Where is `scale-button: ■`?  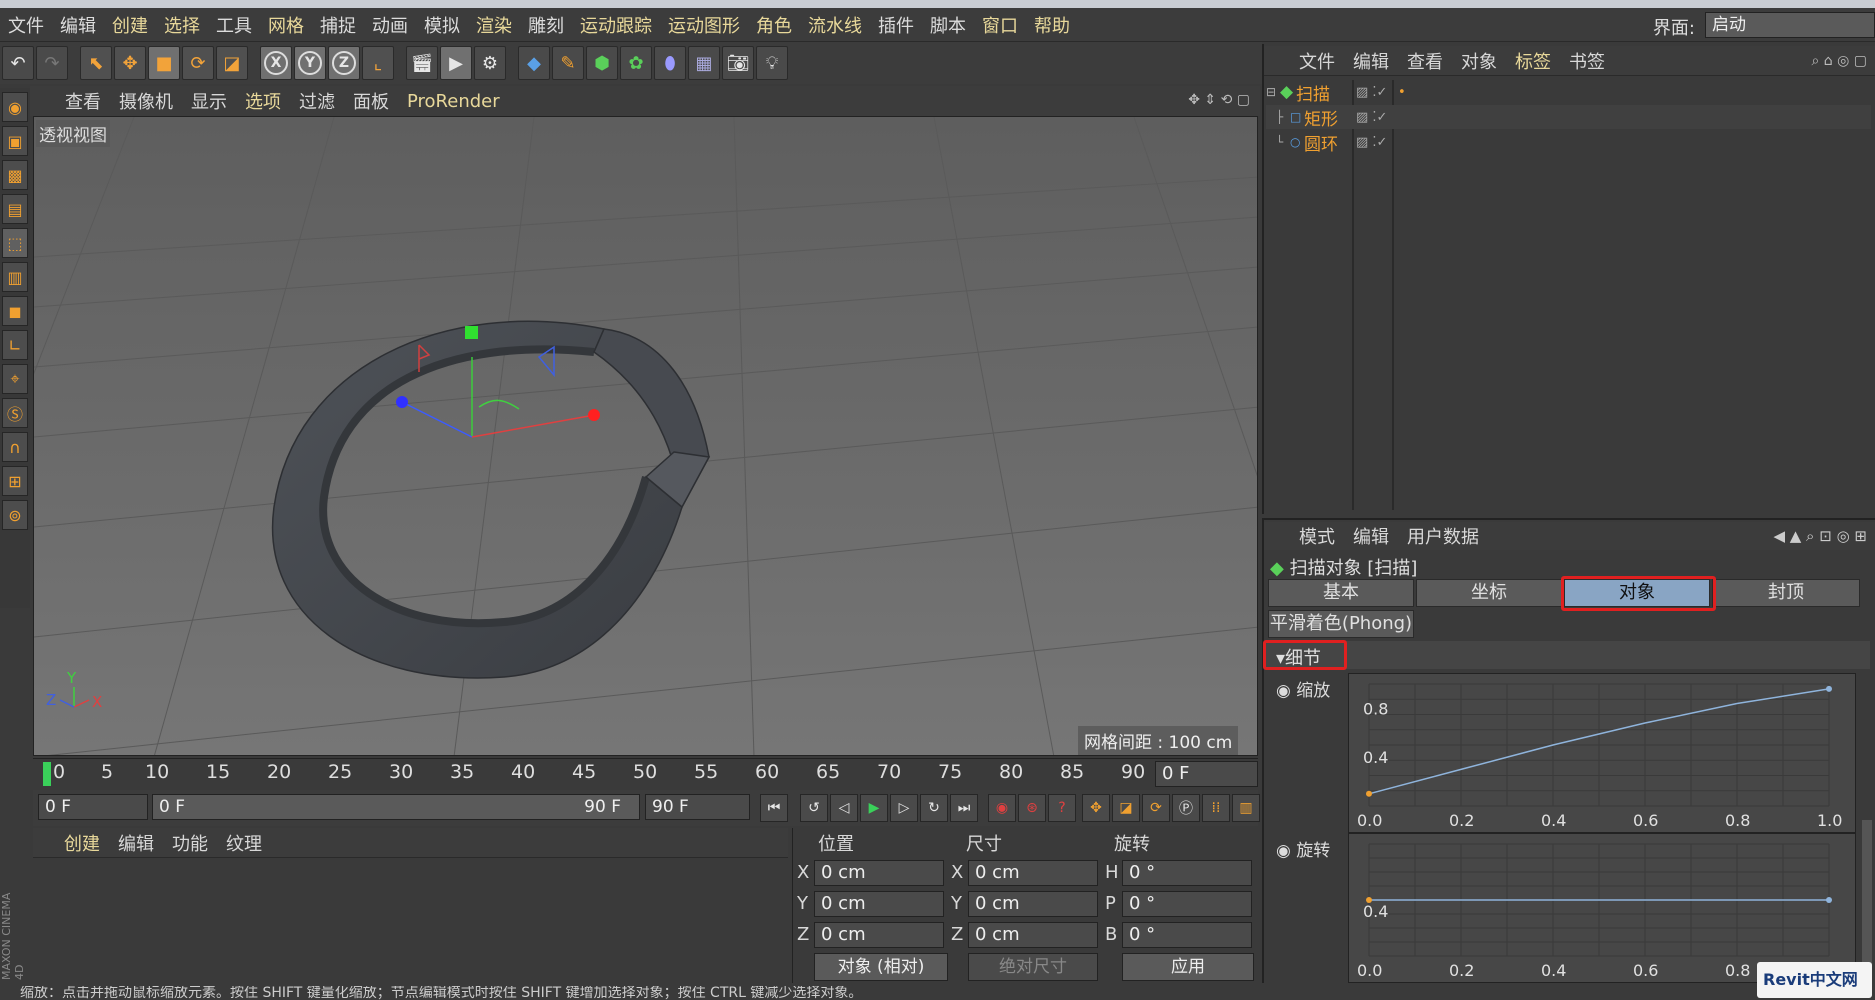
scale-button: ■ is located at coordinates (164, 63).